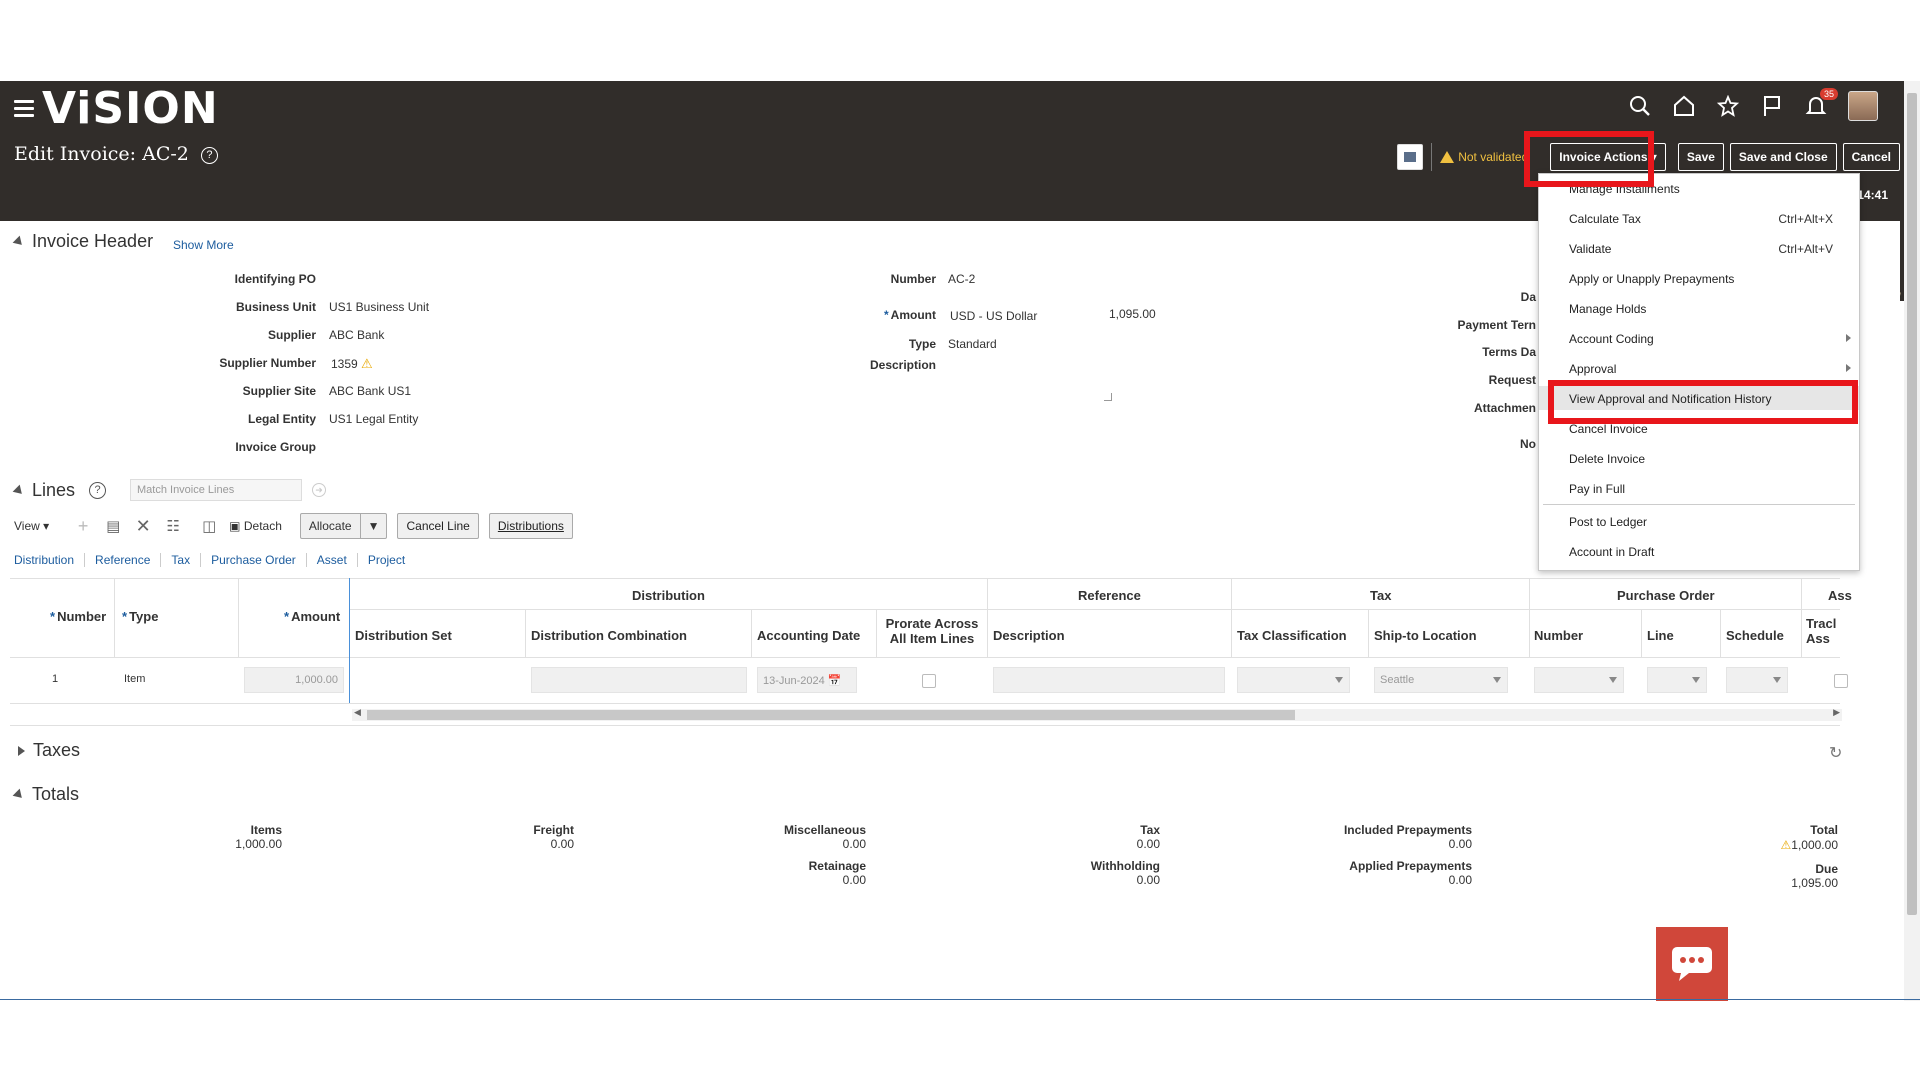 The height and width of the screenshot is (1080, 1920). I want to click on tab-purchase-order: Purchase Order, so click(254, 560).